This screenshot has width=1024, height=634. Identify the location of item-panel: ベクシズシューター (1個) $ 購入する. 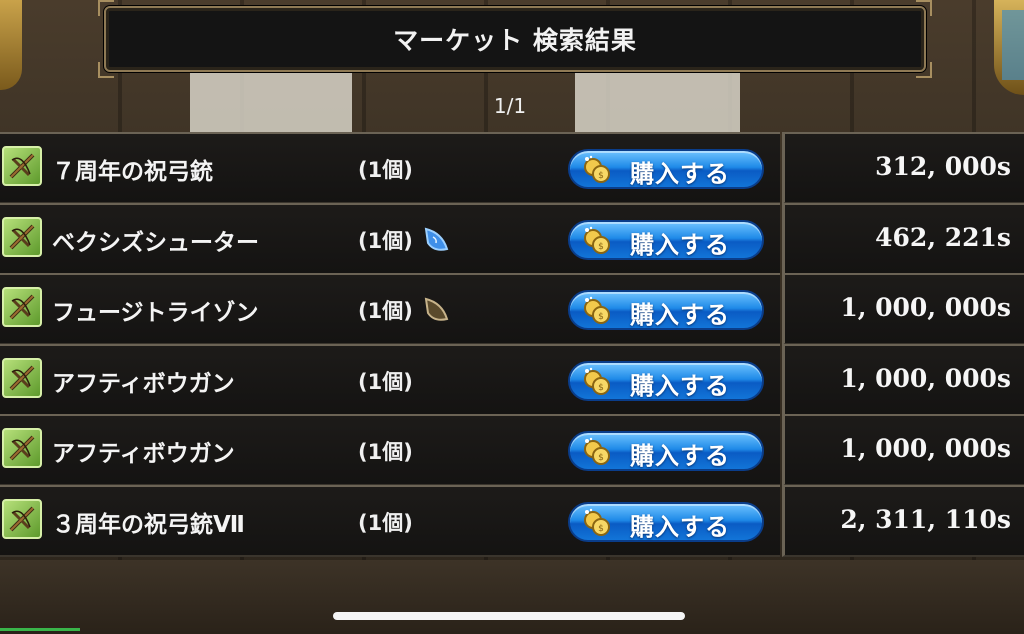
(390, 238).